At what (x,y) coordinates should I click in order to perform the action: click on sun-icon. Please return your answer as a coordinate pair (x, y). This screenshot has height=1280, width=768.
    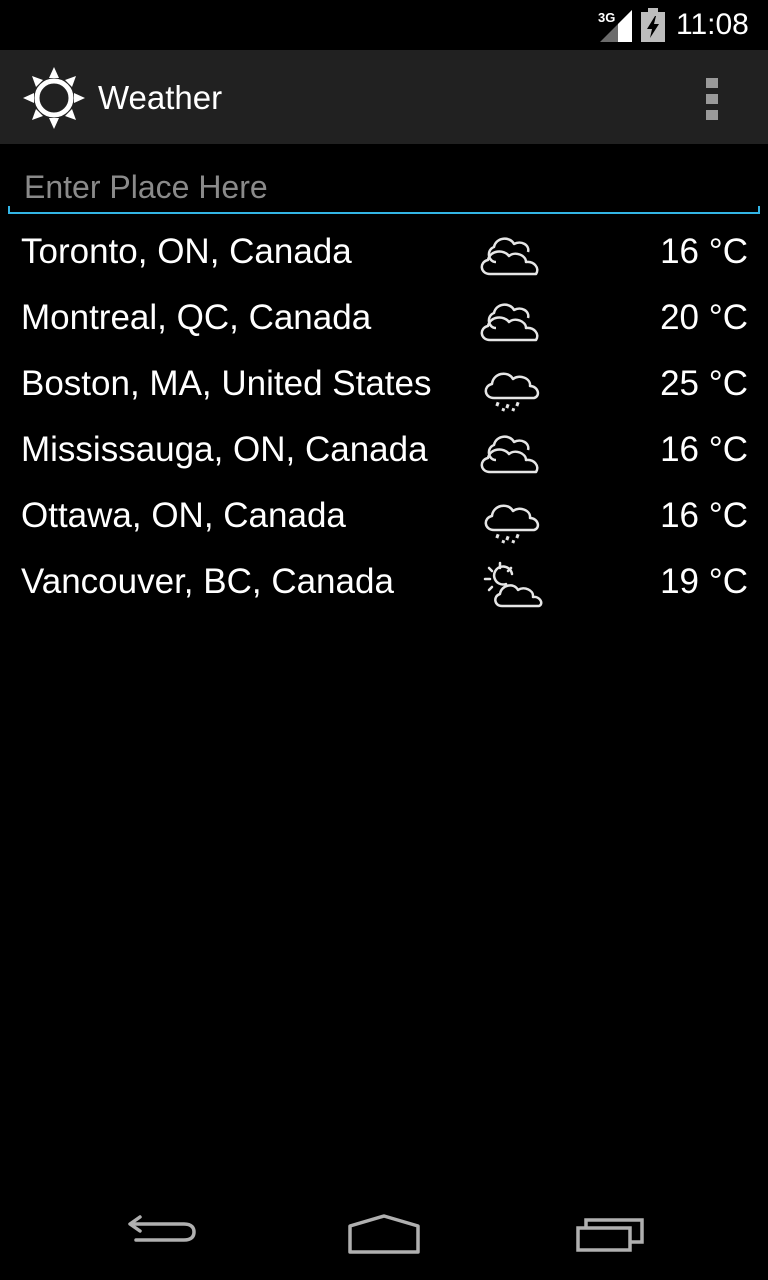
    Looking at the image, I should click on (54, 98).